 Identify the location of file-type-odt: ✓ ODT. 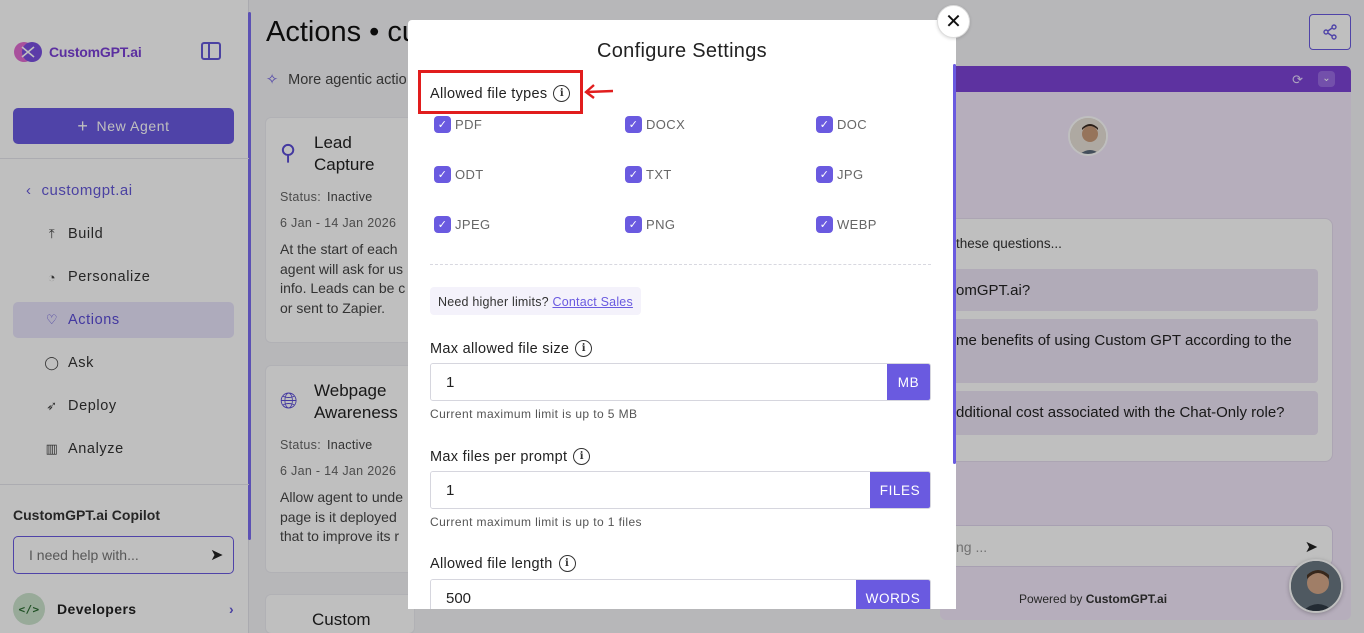
(459, 174).